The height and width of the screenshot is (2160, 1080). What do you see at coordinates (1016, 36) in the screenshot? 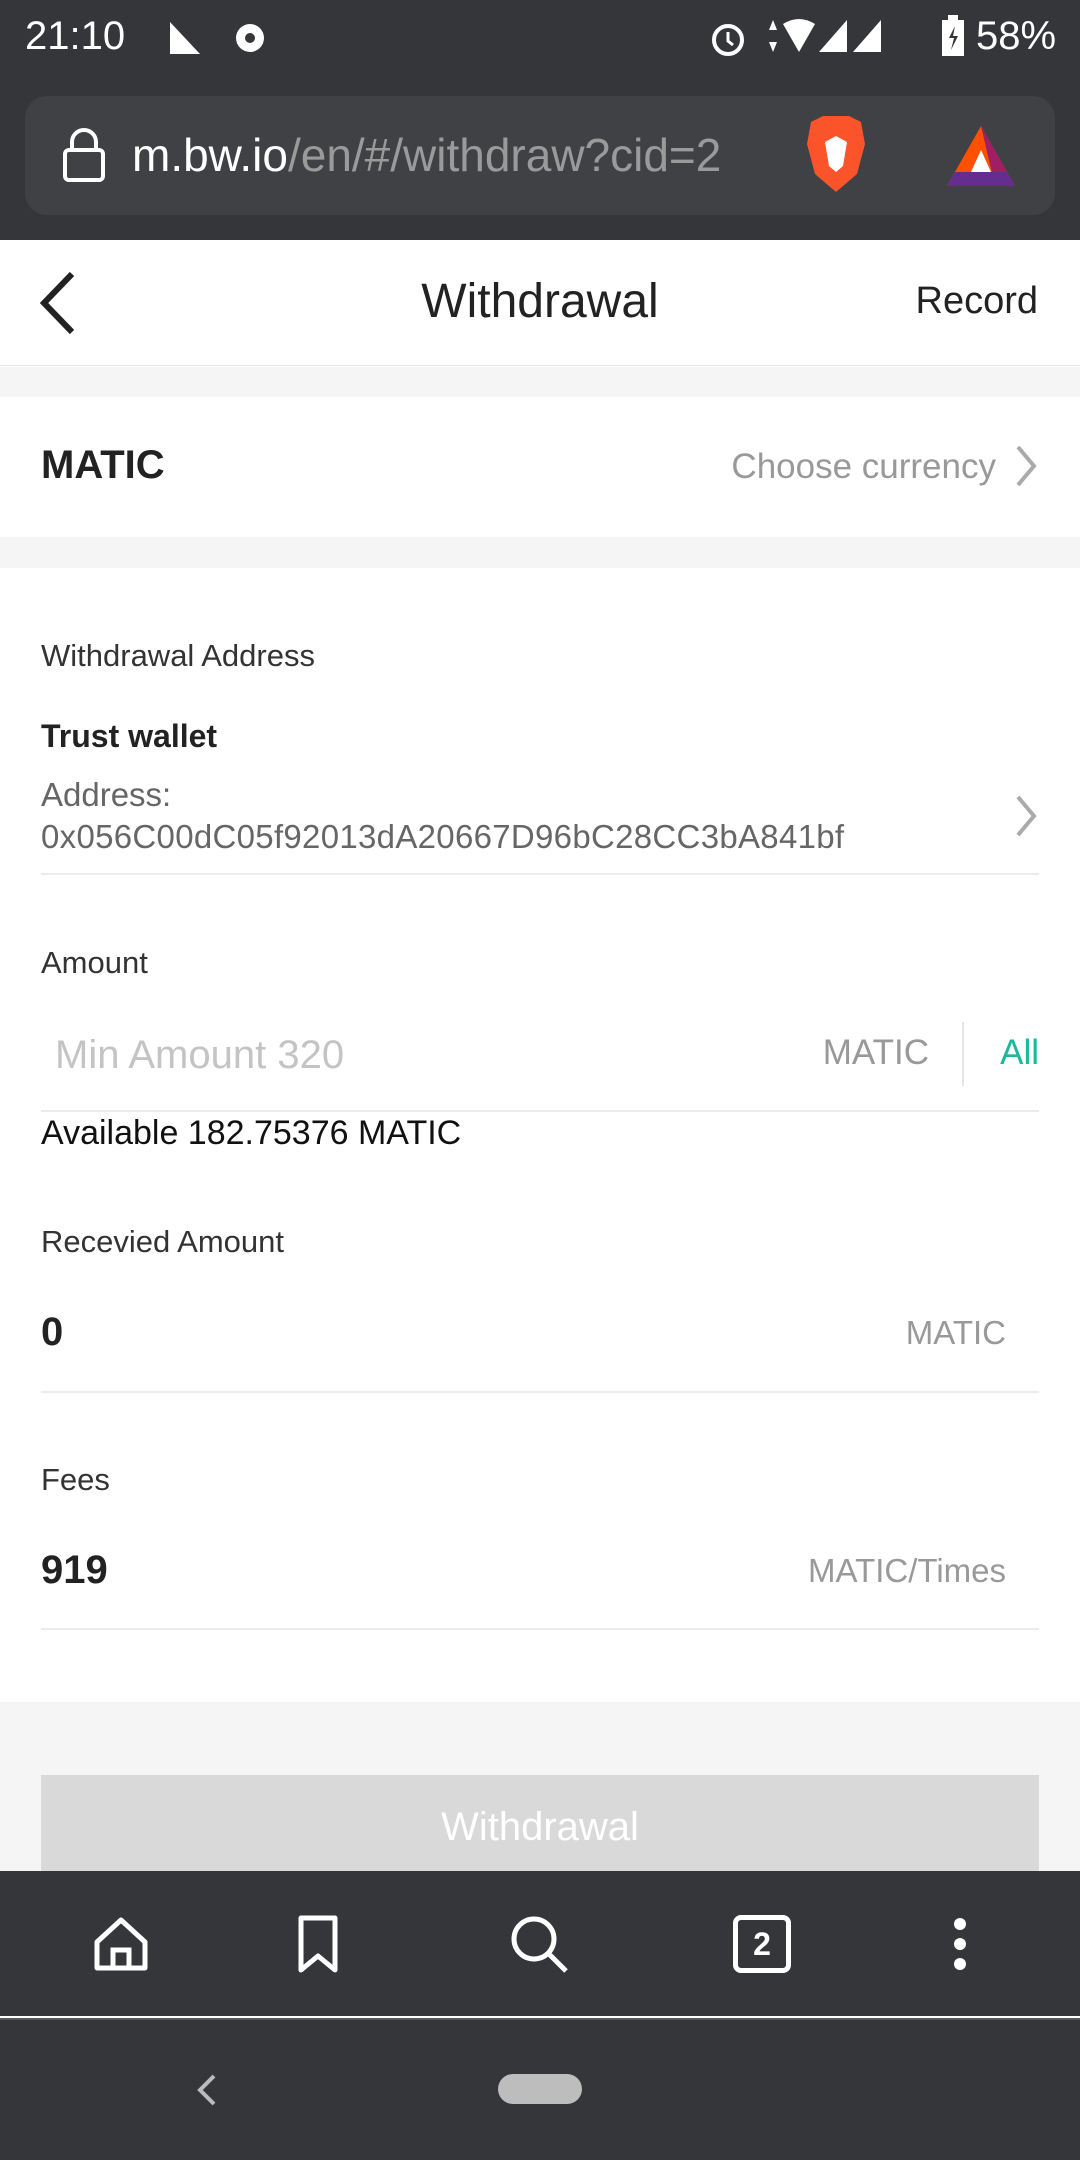
I see `battery-percent: 58%` at bounding box center [1016, 36].